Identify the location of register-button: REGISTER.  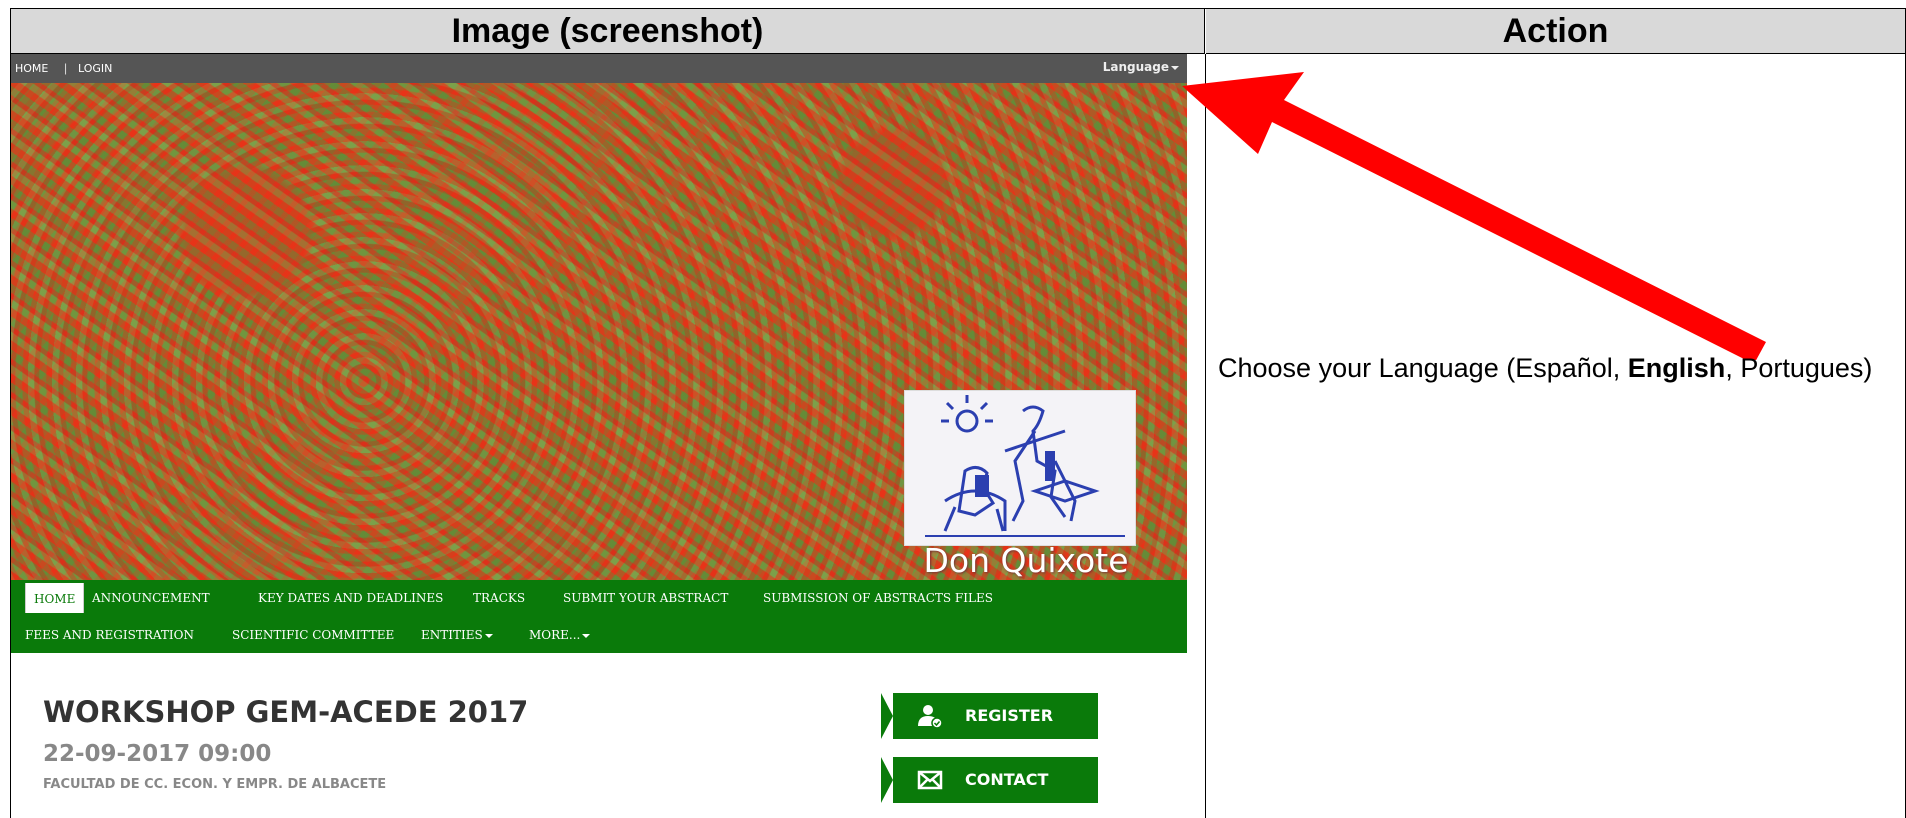
(989, 716).